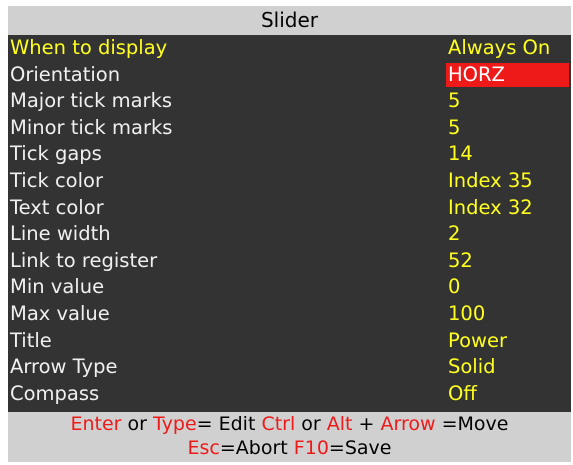  I want to click on row-label: Min value, so click(57, 287).